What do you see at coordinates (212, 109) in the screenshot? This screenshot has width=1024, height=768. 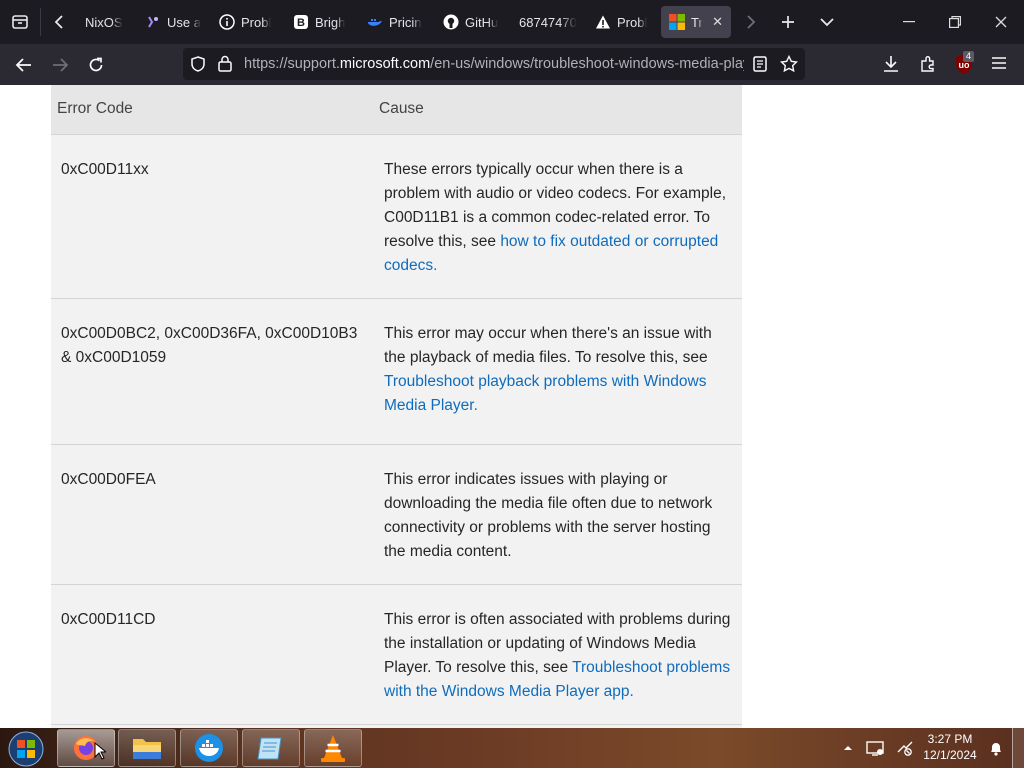 I see `header-error-code: Error Code` at bounding box center [212, 109].